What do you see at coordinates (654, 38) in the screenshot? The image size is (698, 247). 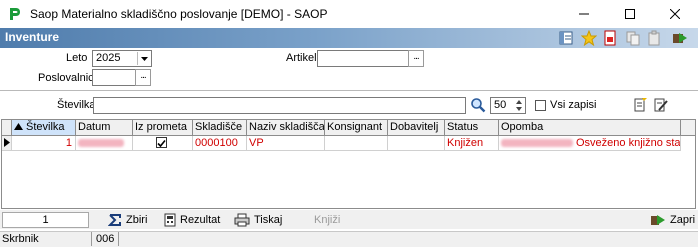 I see `paste-icon` at bounding box center [654, 38].